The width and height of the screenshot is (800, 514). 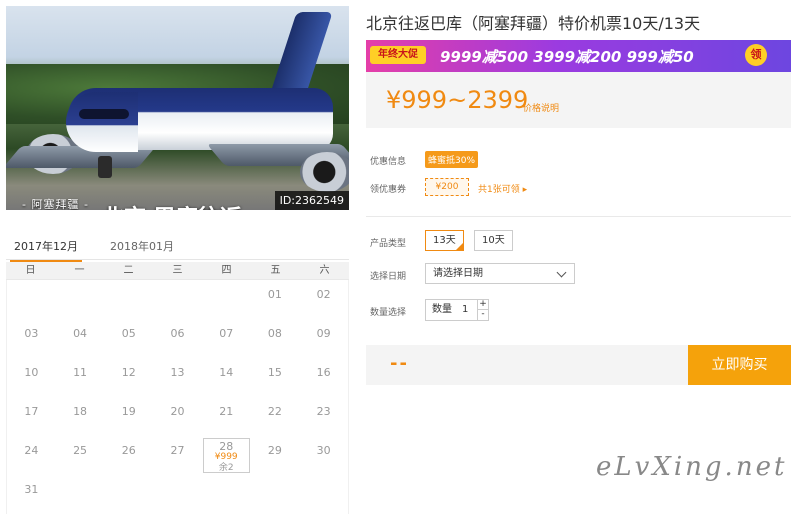 I want to click on month-tabs: 2017年12月 2018年01月, so click(x=177, y=249).